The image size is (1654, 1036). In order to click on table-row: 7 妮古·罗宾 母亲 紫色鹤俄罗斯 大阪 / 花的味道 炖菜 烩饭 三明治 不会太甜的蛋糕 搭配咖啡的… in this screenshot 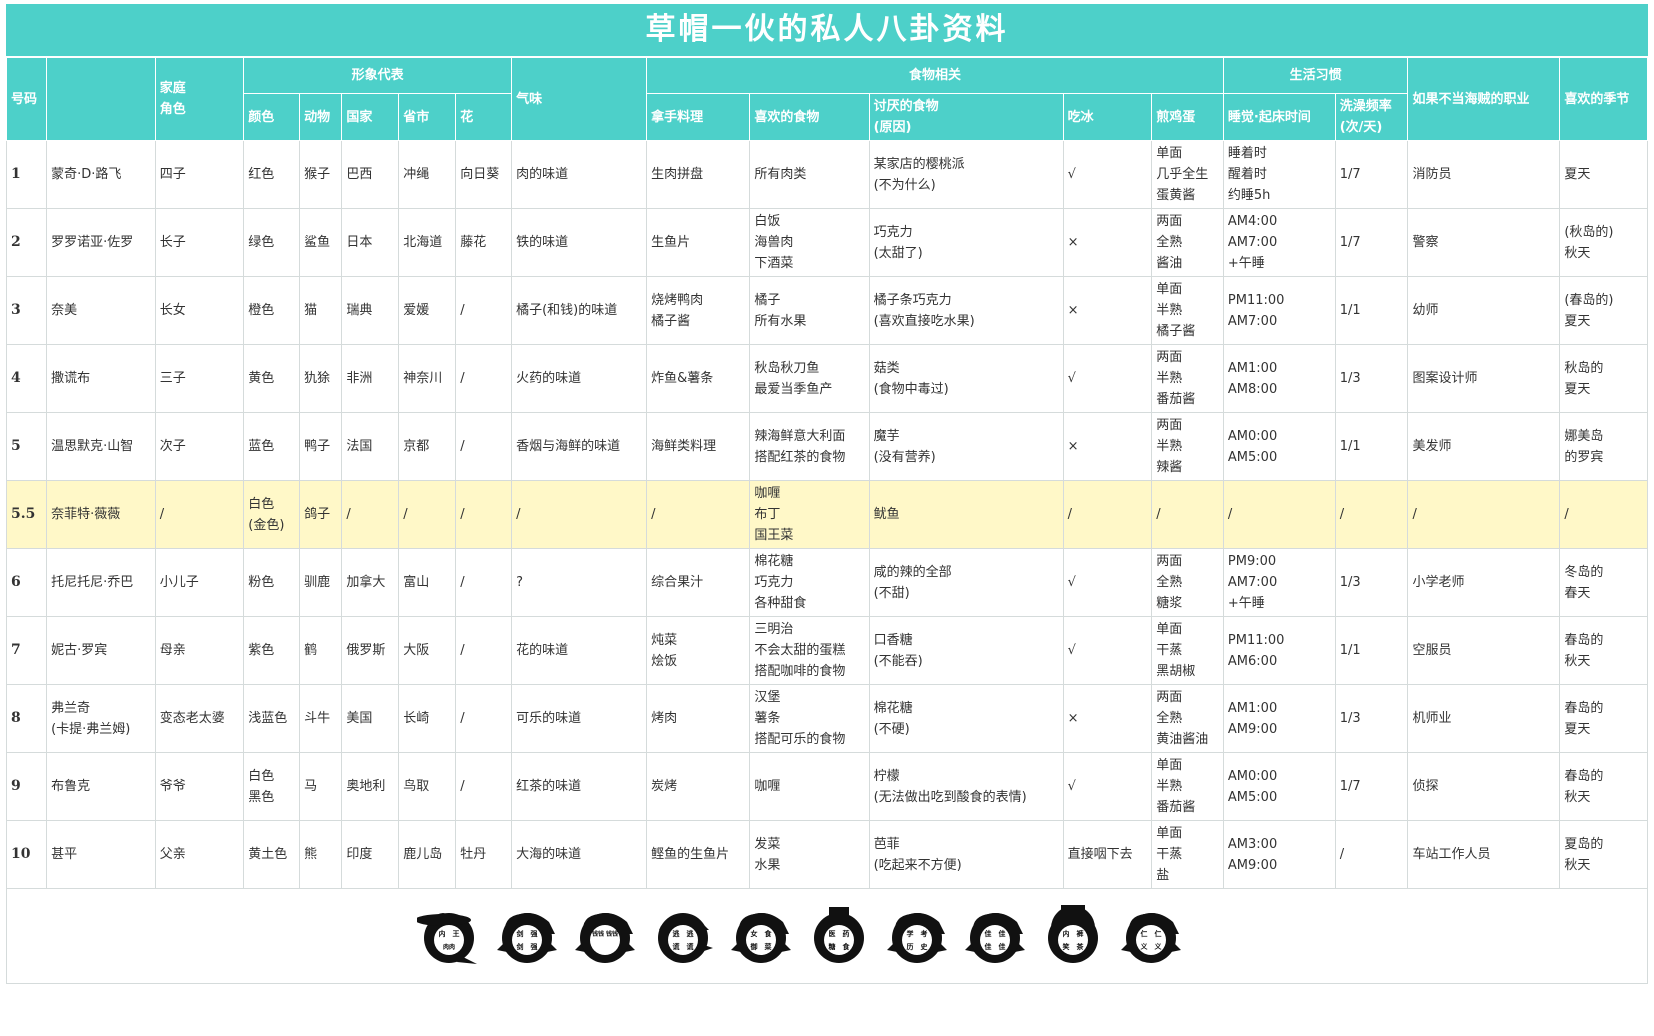, I will do `click(826, 650)`.